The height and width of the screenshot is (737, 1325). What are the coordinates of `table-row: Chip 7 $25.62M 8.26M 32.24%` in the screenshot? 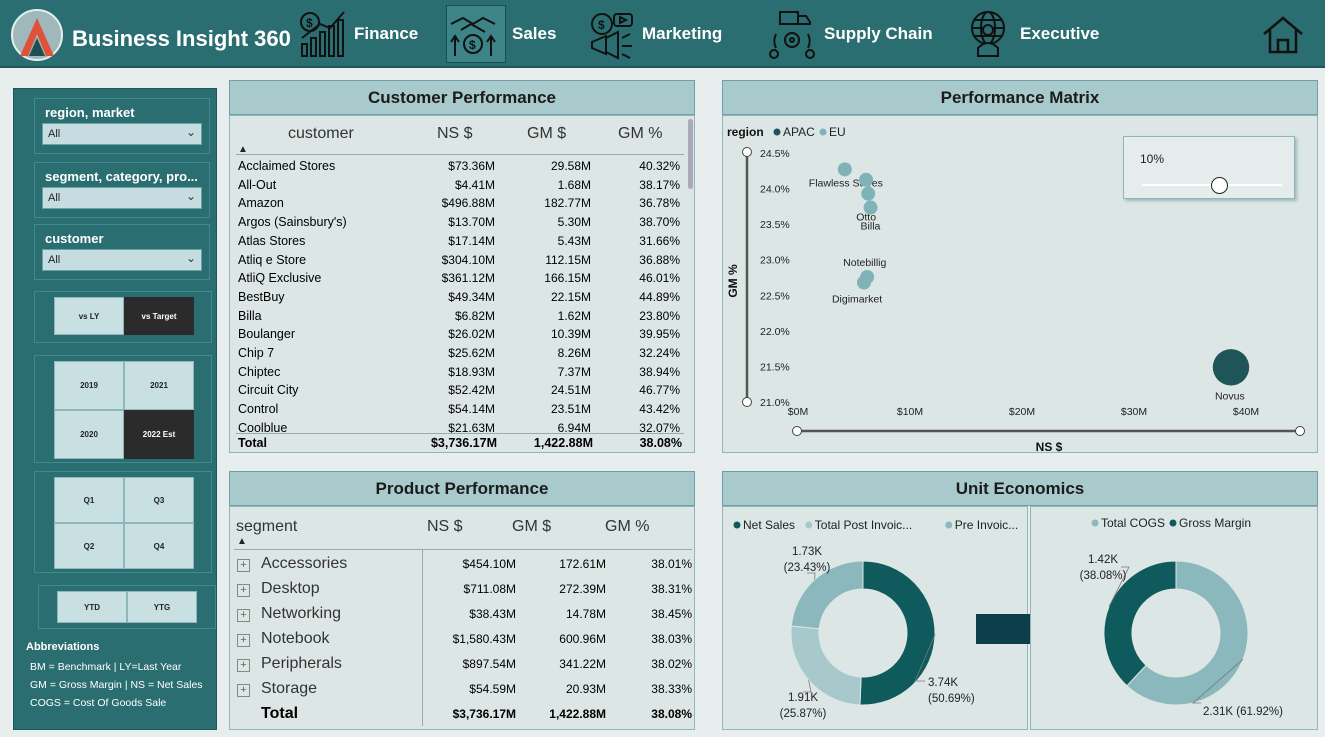 It's located at (463, 353).